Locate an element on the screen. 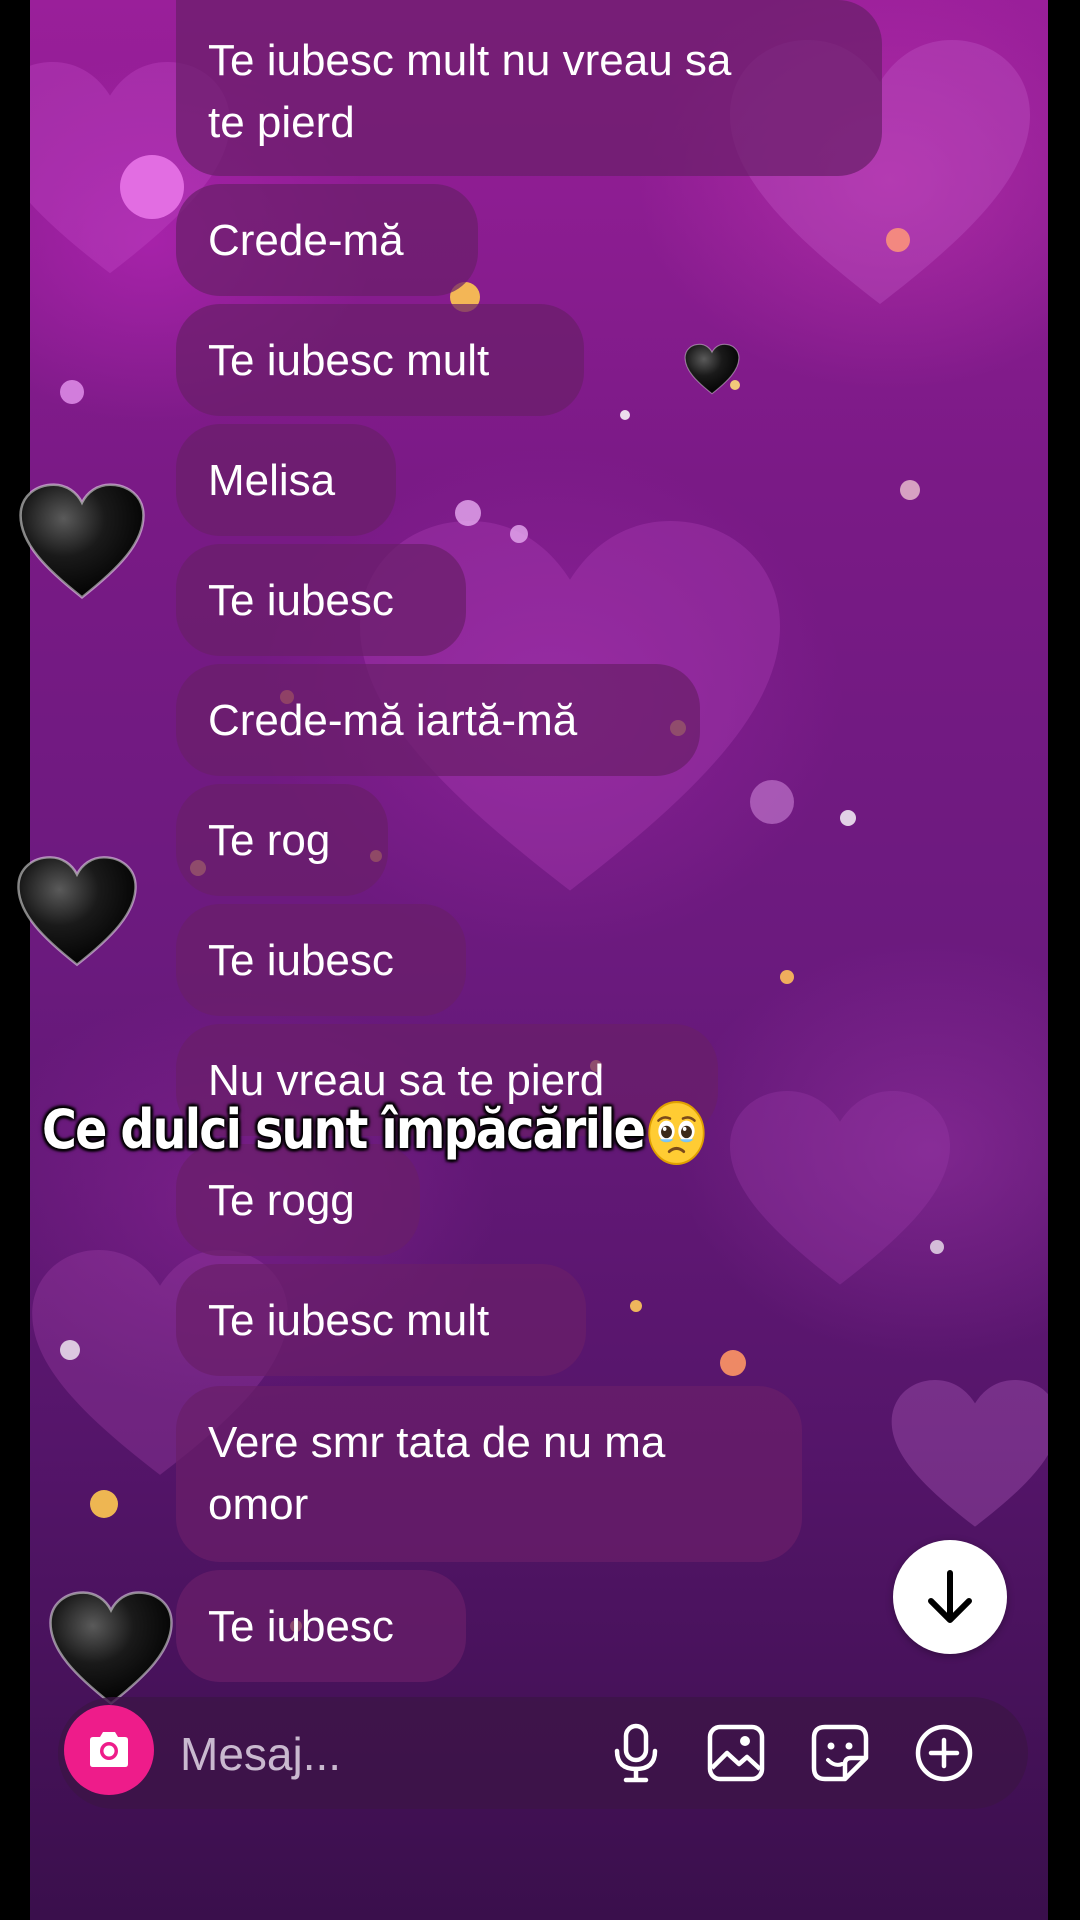 This screenshot has width=1080, height=1920. camera-icon is located at coordinates (109, 1749).